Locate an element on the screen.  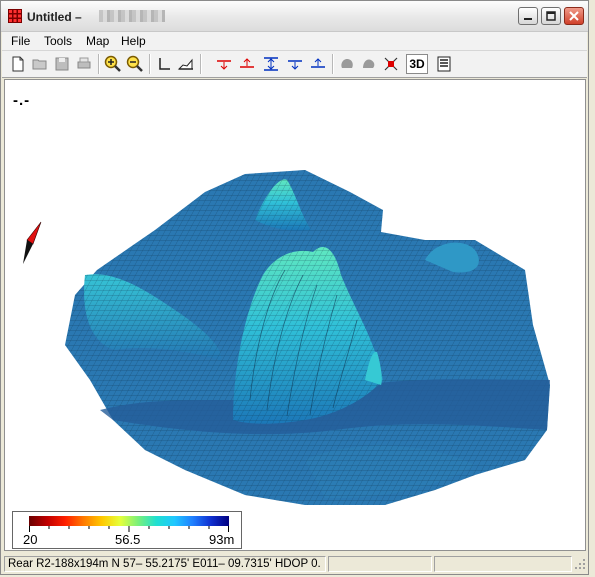
print-button is located at coordinates (84, 64).